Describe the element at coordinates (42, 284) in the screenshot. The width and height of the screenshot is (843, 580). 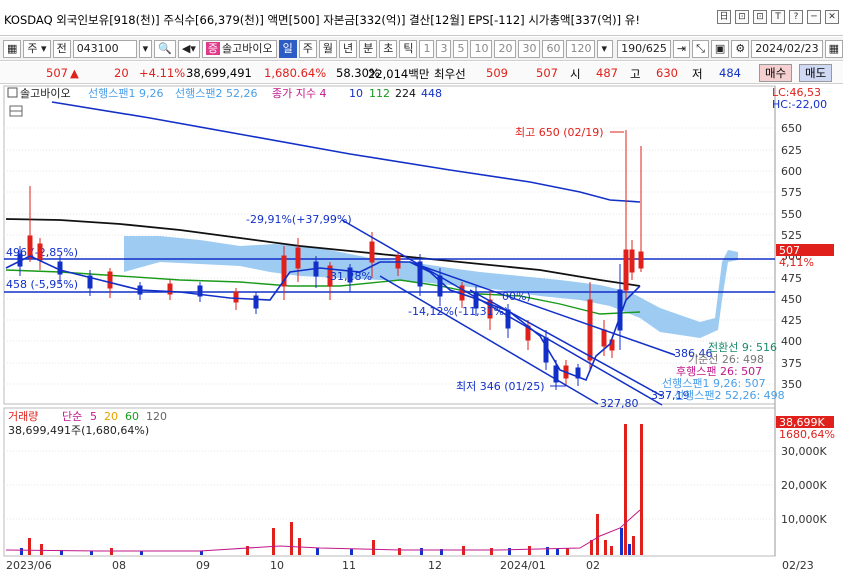
I see `hline-458-label: 458 (-5,95%)` at that location.